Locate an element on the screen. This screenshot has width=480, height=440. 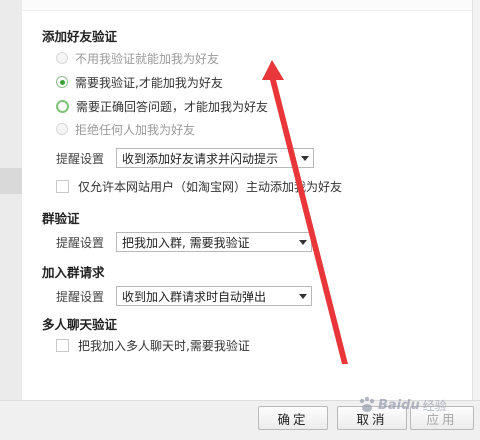
join-group-reminder-select: 收到加入群请求时自动弹出 is located at coordinates (214, 296).